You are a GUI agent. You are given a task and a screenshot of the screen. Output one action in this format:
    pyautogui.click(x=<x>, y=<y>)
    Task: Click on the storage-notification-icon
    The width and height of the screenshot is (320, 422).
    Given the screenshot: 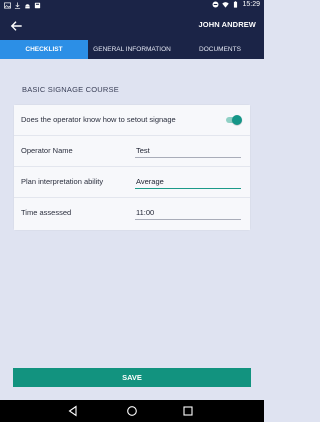 What is the action you would take?
    pyautogui.click(x=37, y=5)
    